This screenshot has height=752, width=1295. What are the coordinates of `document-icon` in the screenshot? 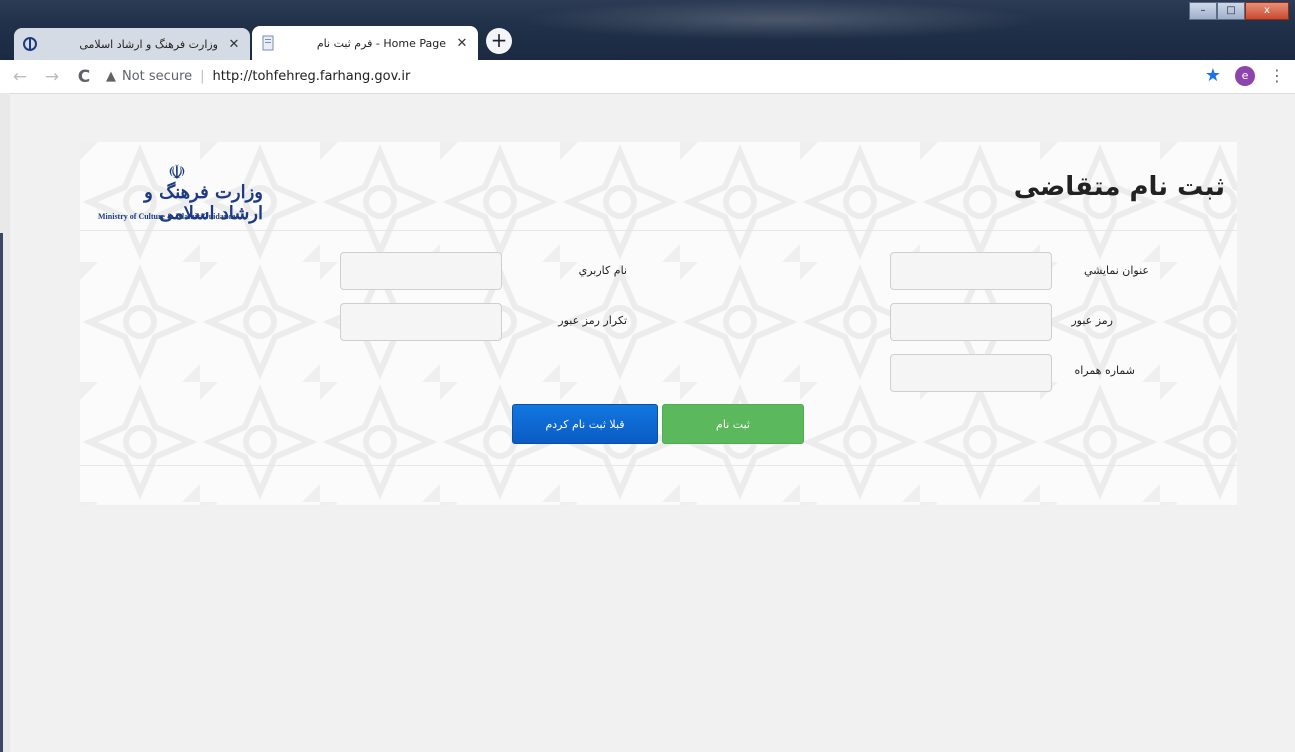 It's located at (268, 43).